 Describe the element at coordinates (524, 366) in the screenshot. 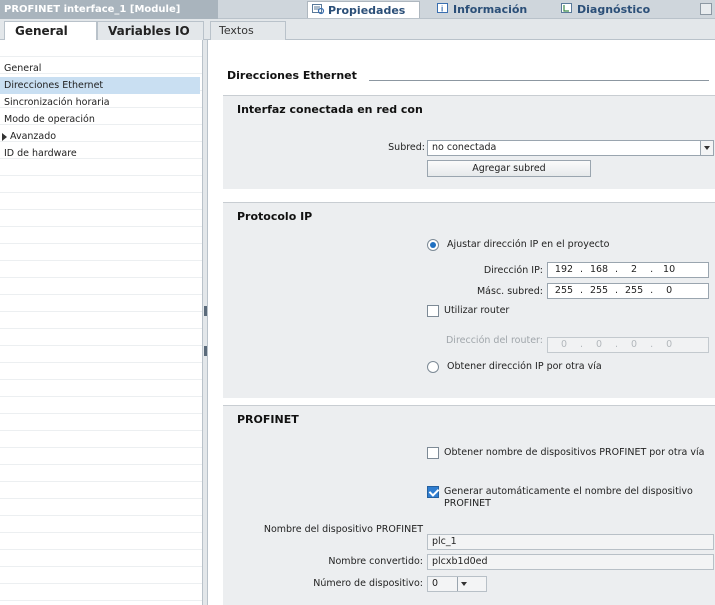

I see `obtain-ip-other-way-label: Obtener dirección IP por otra vía` at that location.